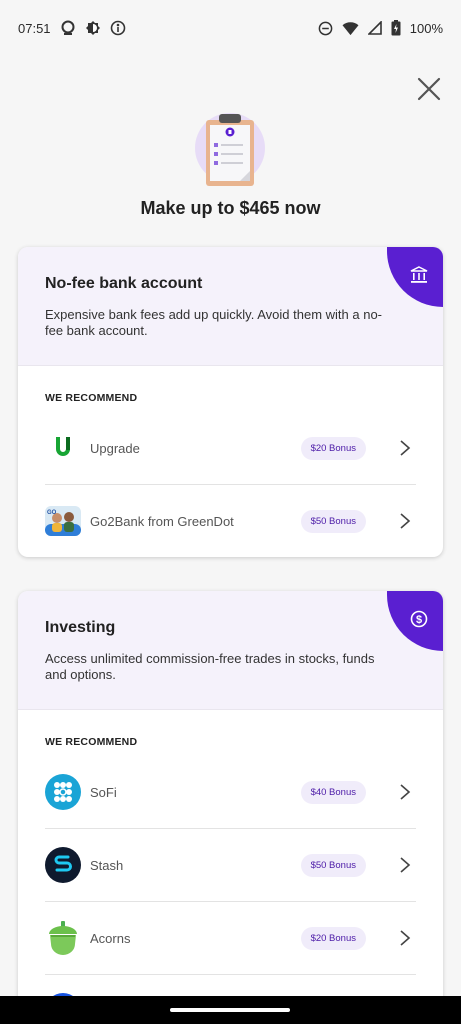 The width and height of the screenshot is (461, 1024). I want to click on recommendation-stash: Stash $50 Bonus, so click(230, 865).